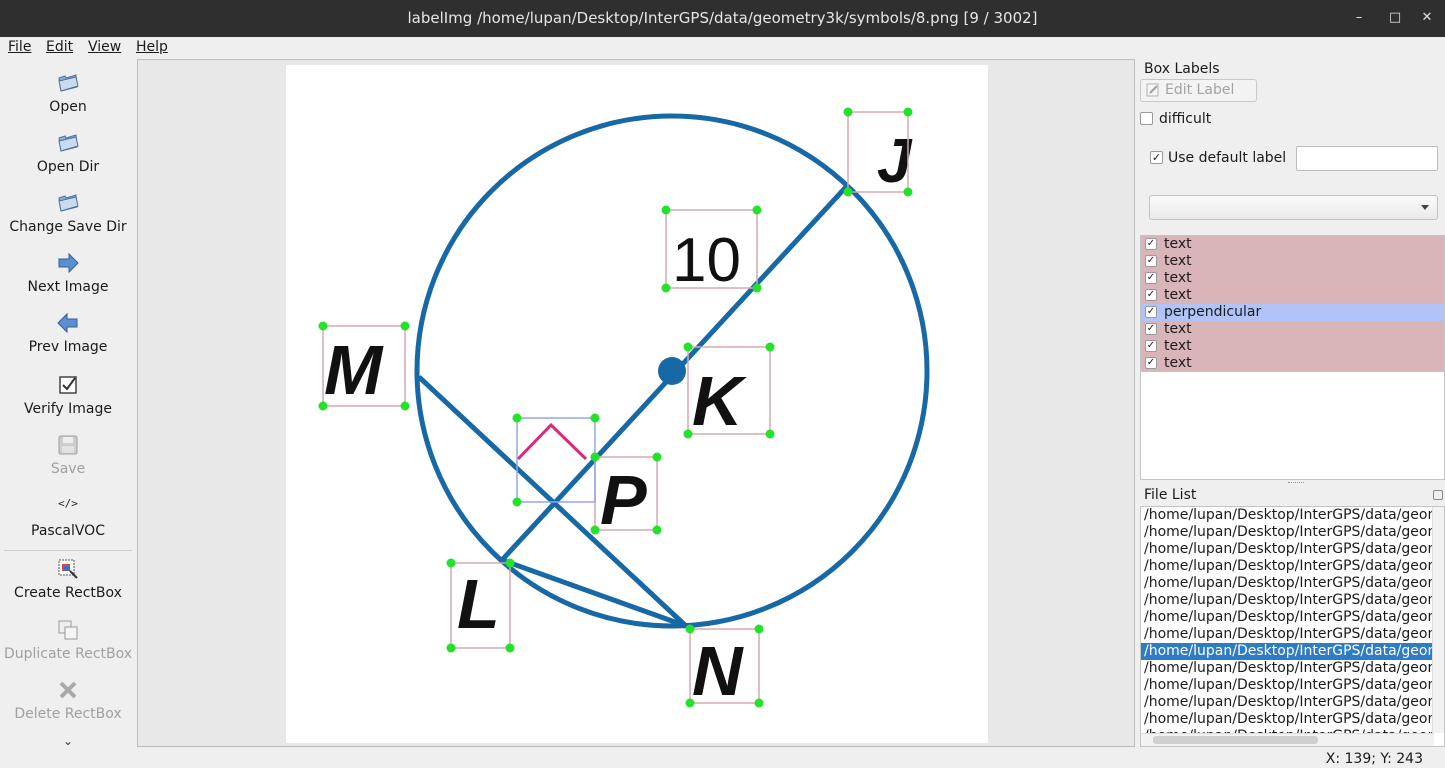 This screenshot has width=1445, height=768. I want to click on arrow-right-icon, so click(68, 263).